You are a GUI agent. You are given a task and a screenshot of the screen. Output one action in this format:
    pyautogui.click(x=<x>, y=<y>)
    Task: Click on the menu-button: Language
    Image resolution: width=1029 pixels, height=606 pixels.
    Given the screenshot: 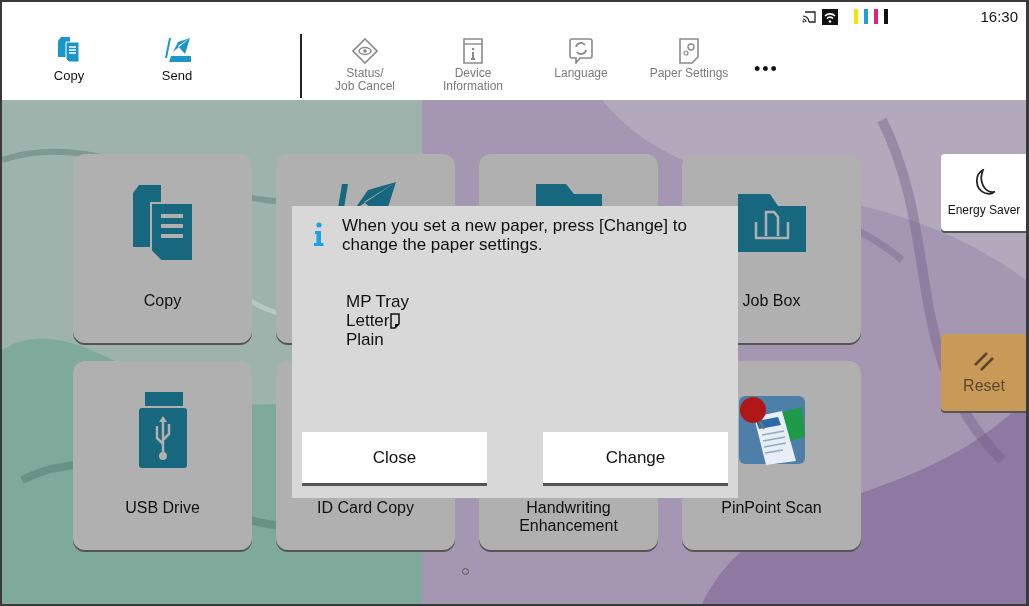 What is the action you would take?
    pyautogui.click(x=581, y=59)
    